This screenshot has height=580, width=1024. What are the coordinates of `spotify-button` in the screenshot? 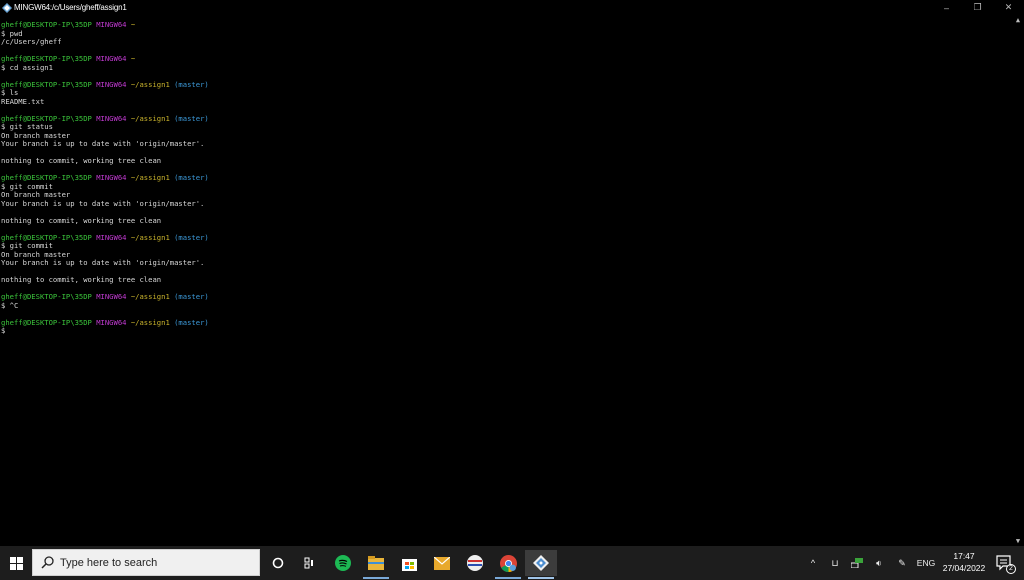 It's located at (343, 563).